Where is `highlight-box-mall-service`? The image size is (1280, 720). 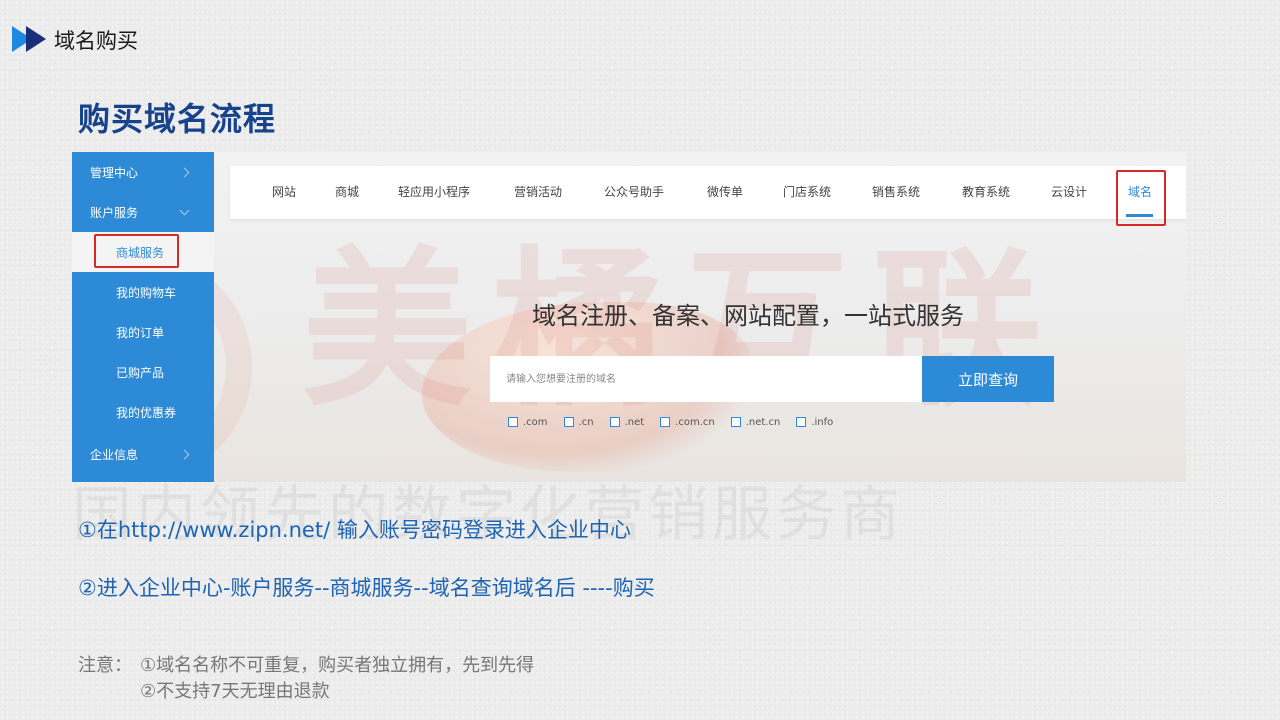 highlight-box-mall-service is located at coordinates (136, 251).